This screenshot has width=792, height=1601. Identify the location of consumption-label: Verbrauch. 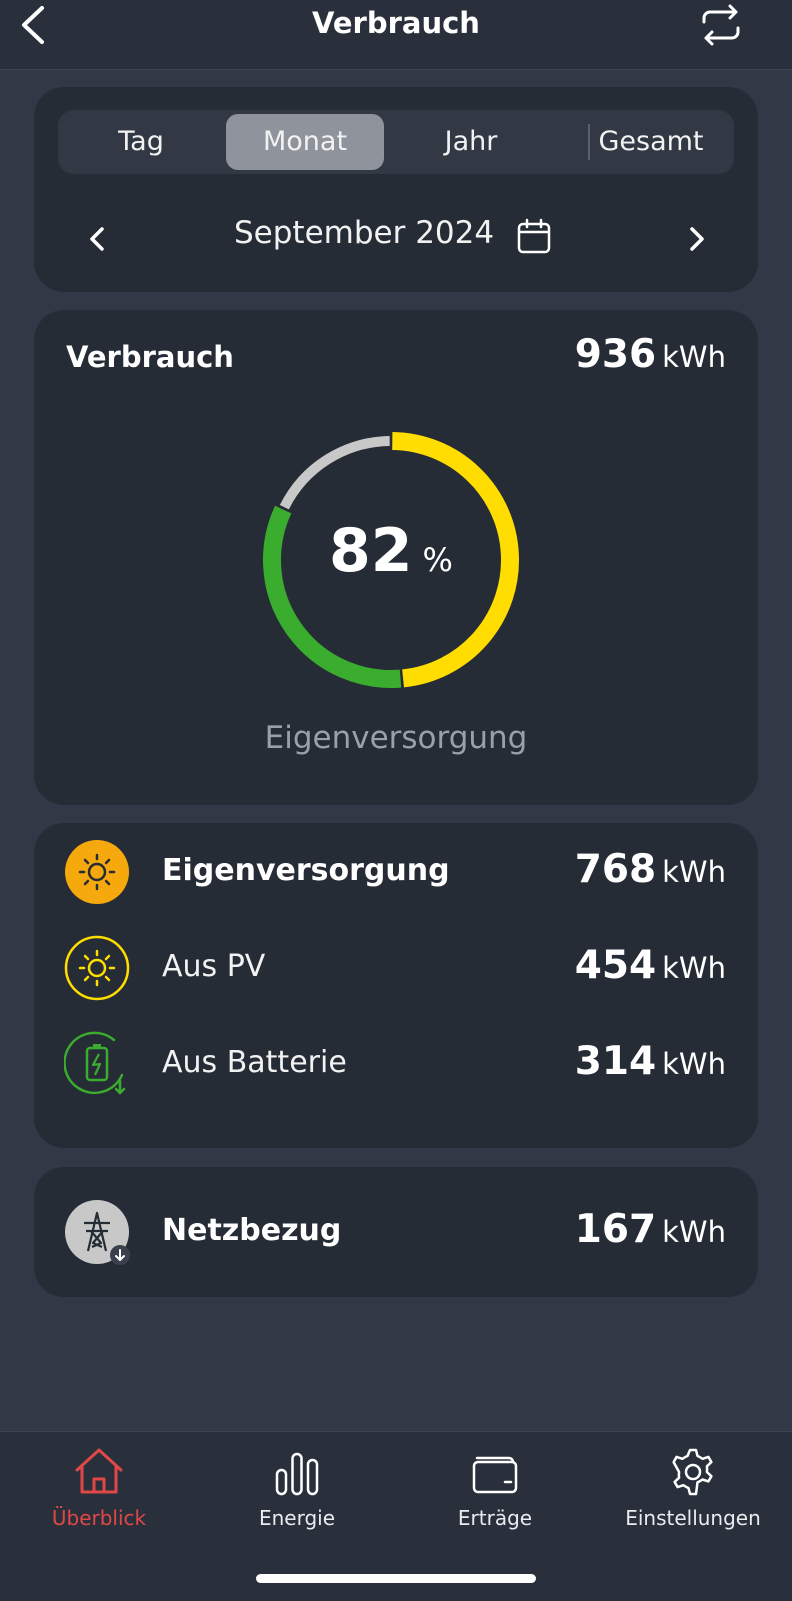
(150, 357).